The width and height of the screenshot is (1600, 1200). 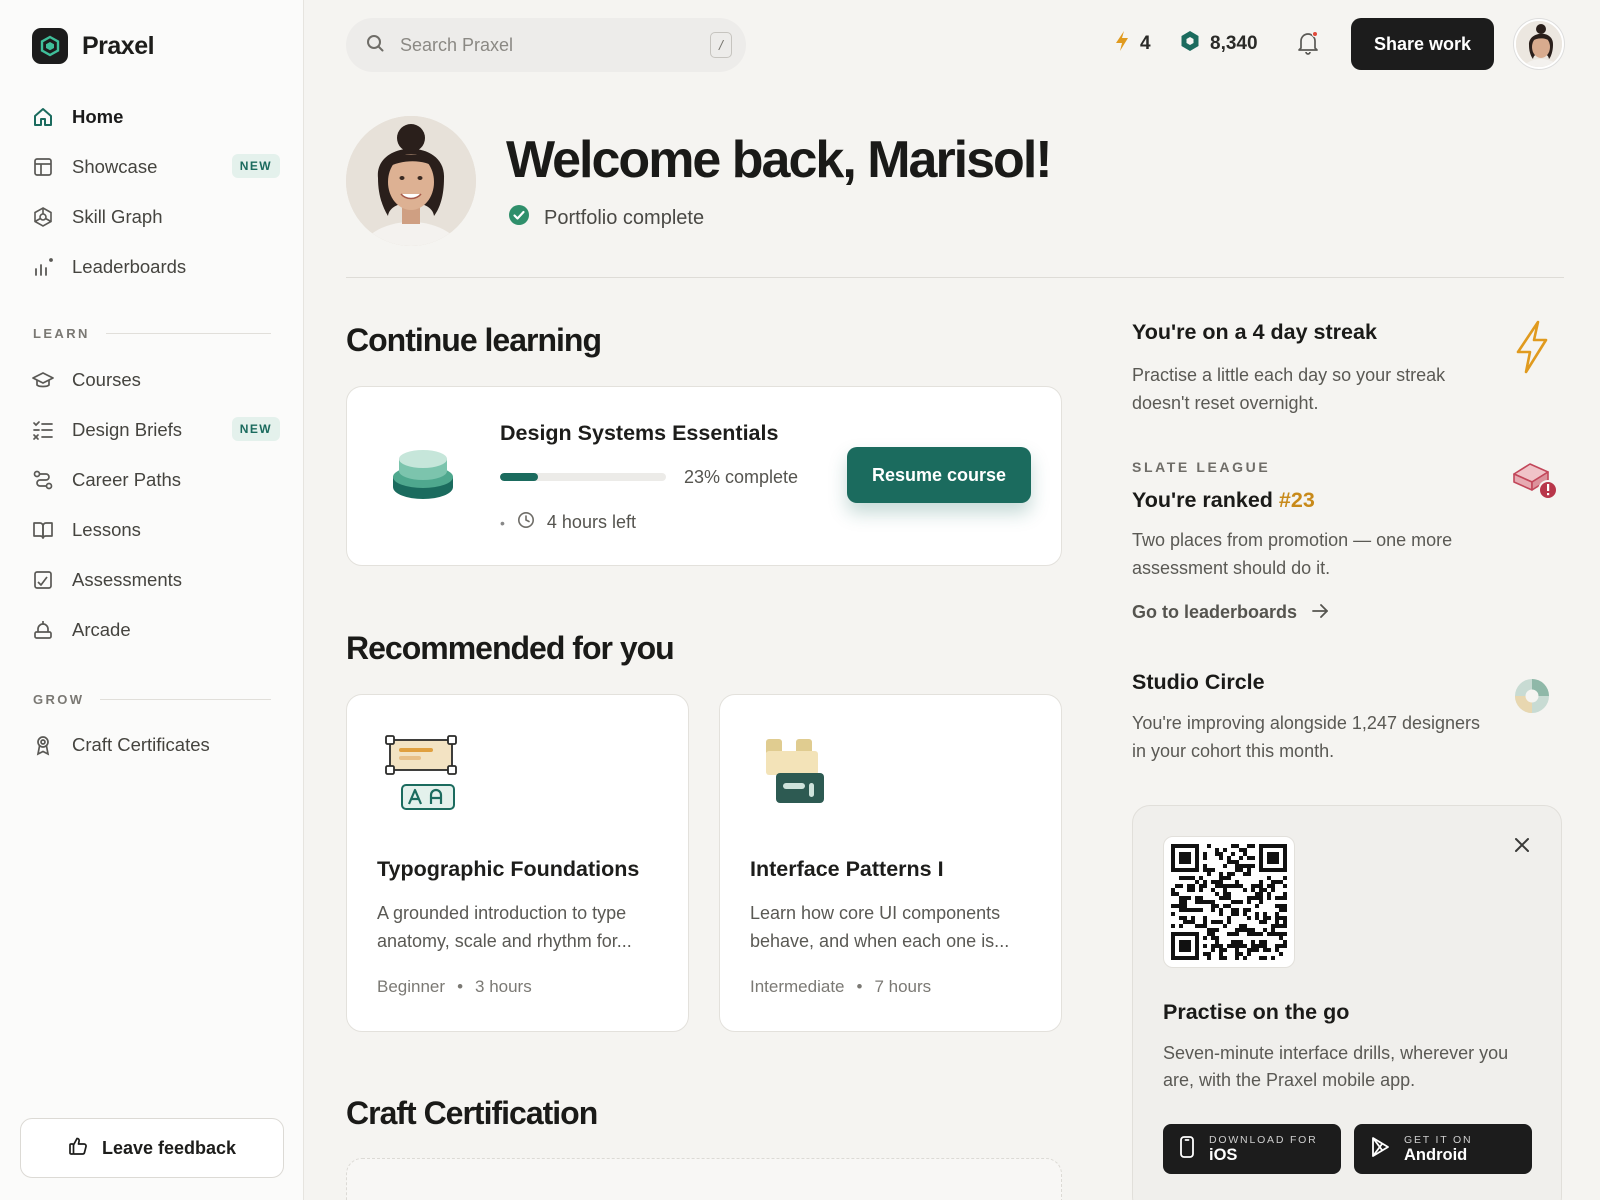 I want to click on gems-counter: 8,340, so click(x=1219, y=44).